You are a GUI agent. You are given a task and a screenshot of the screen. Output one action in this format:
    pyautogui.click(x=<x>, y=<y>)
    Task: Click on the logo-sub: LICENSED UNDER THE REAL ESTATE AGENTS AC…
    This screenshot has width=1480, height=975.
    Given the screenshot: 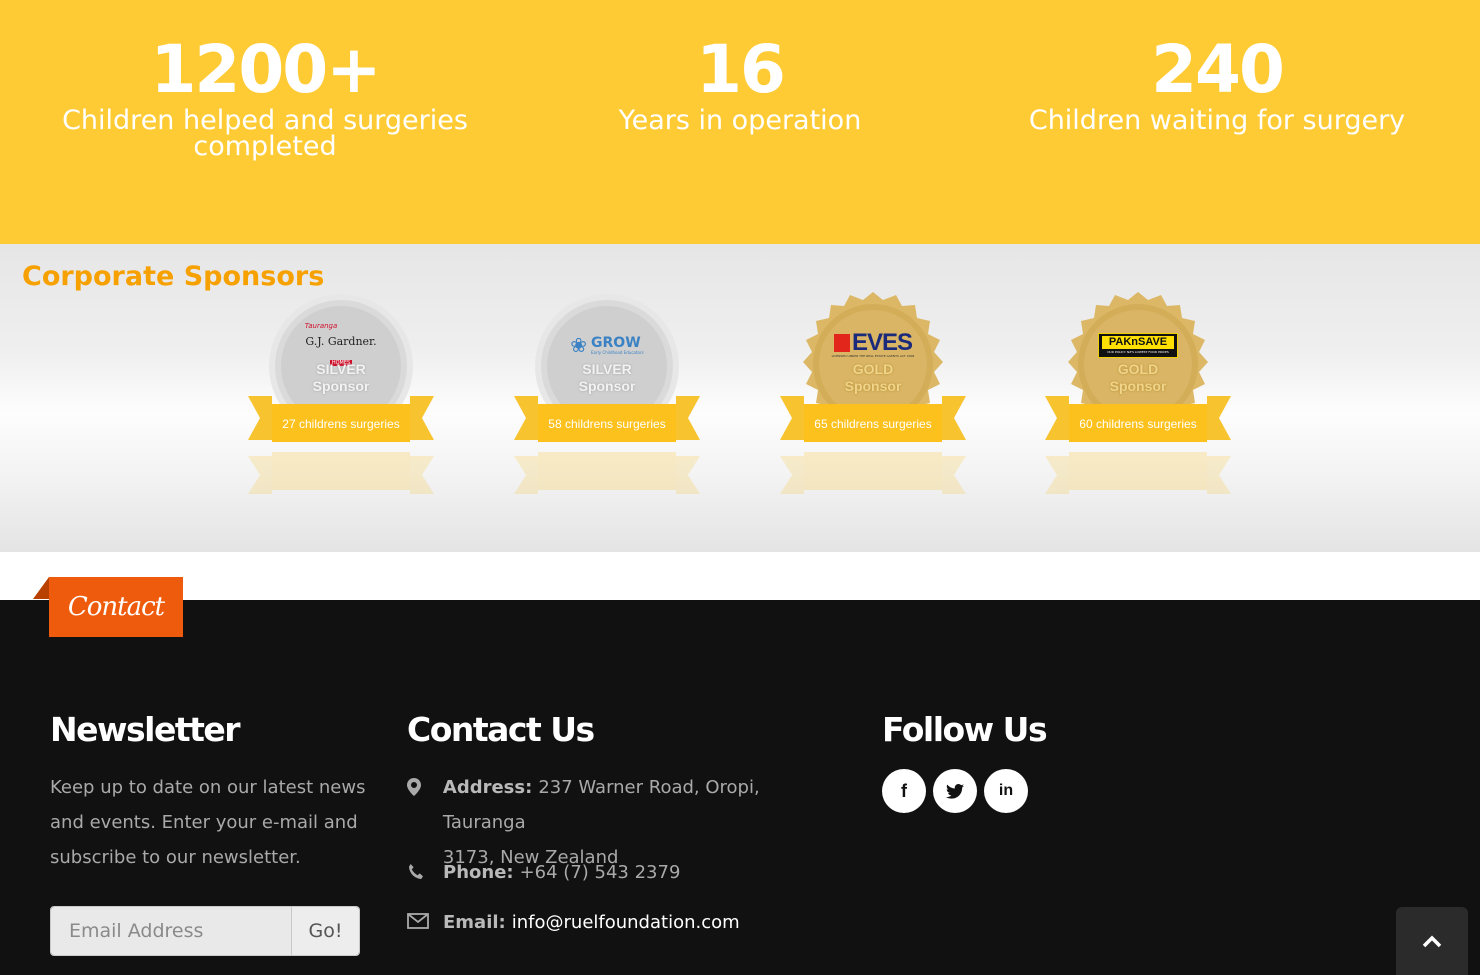 What is the action you would take?
    pyautogui.click(x=873, y=356)
    